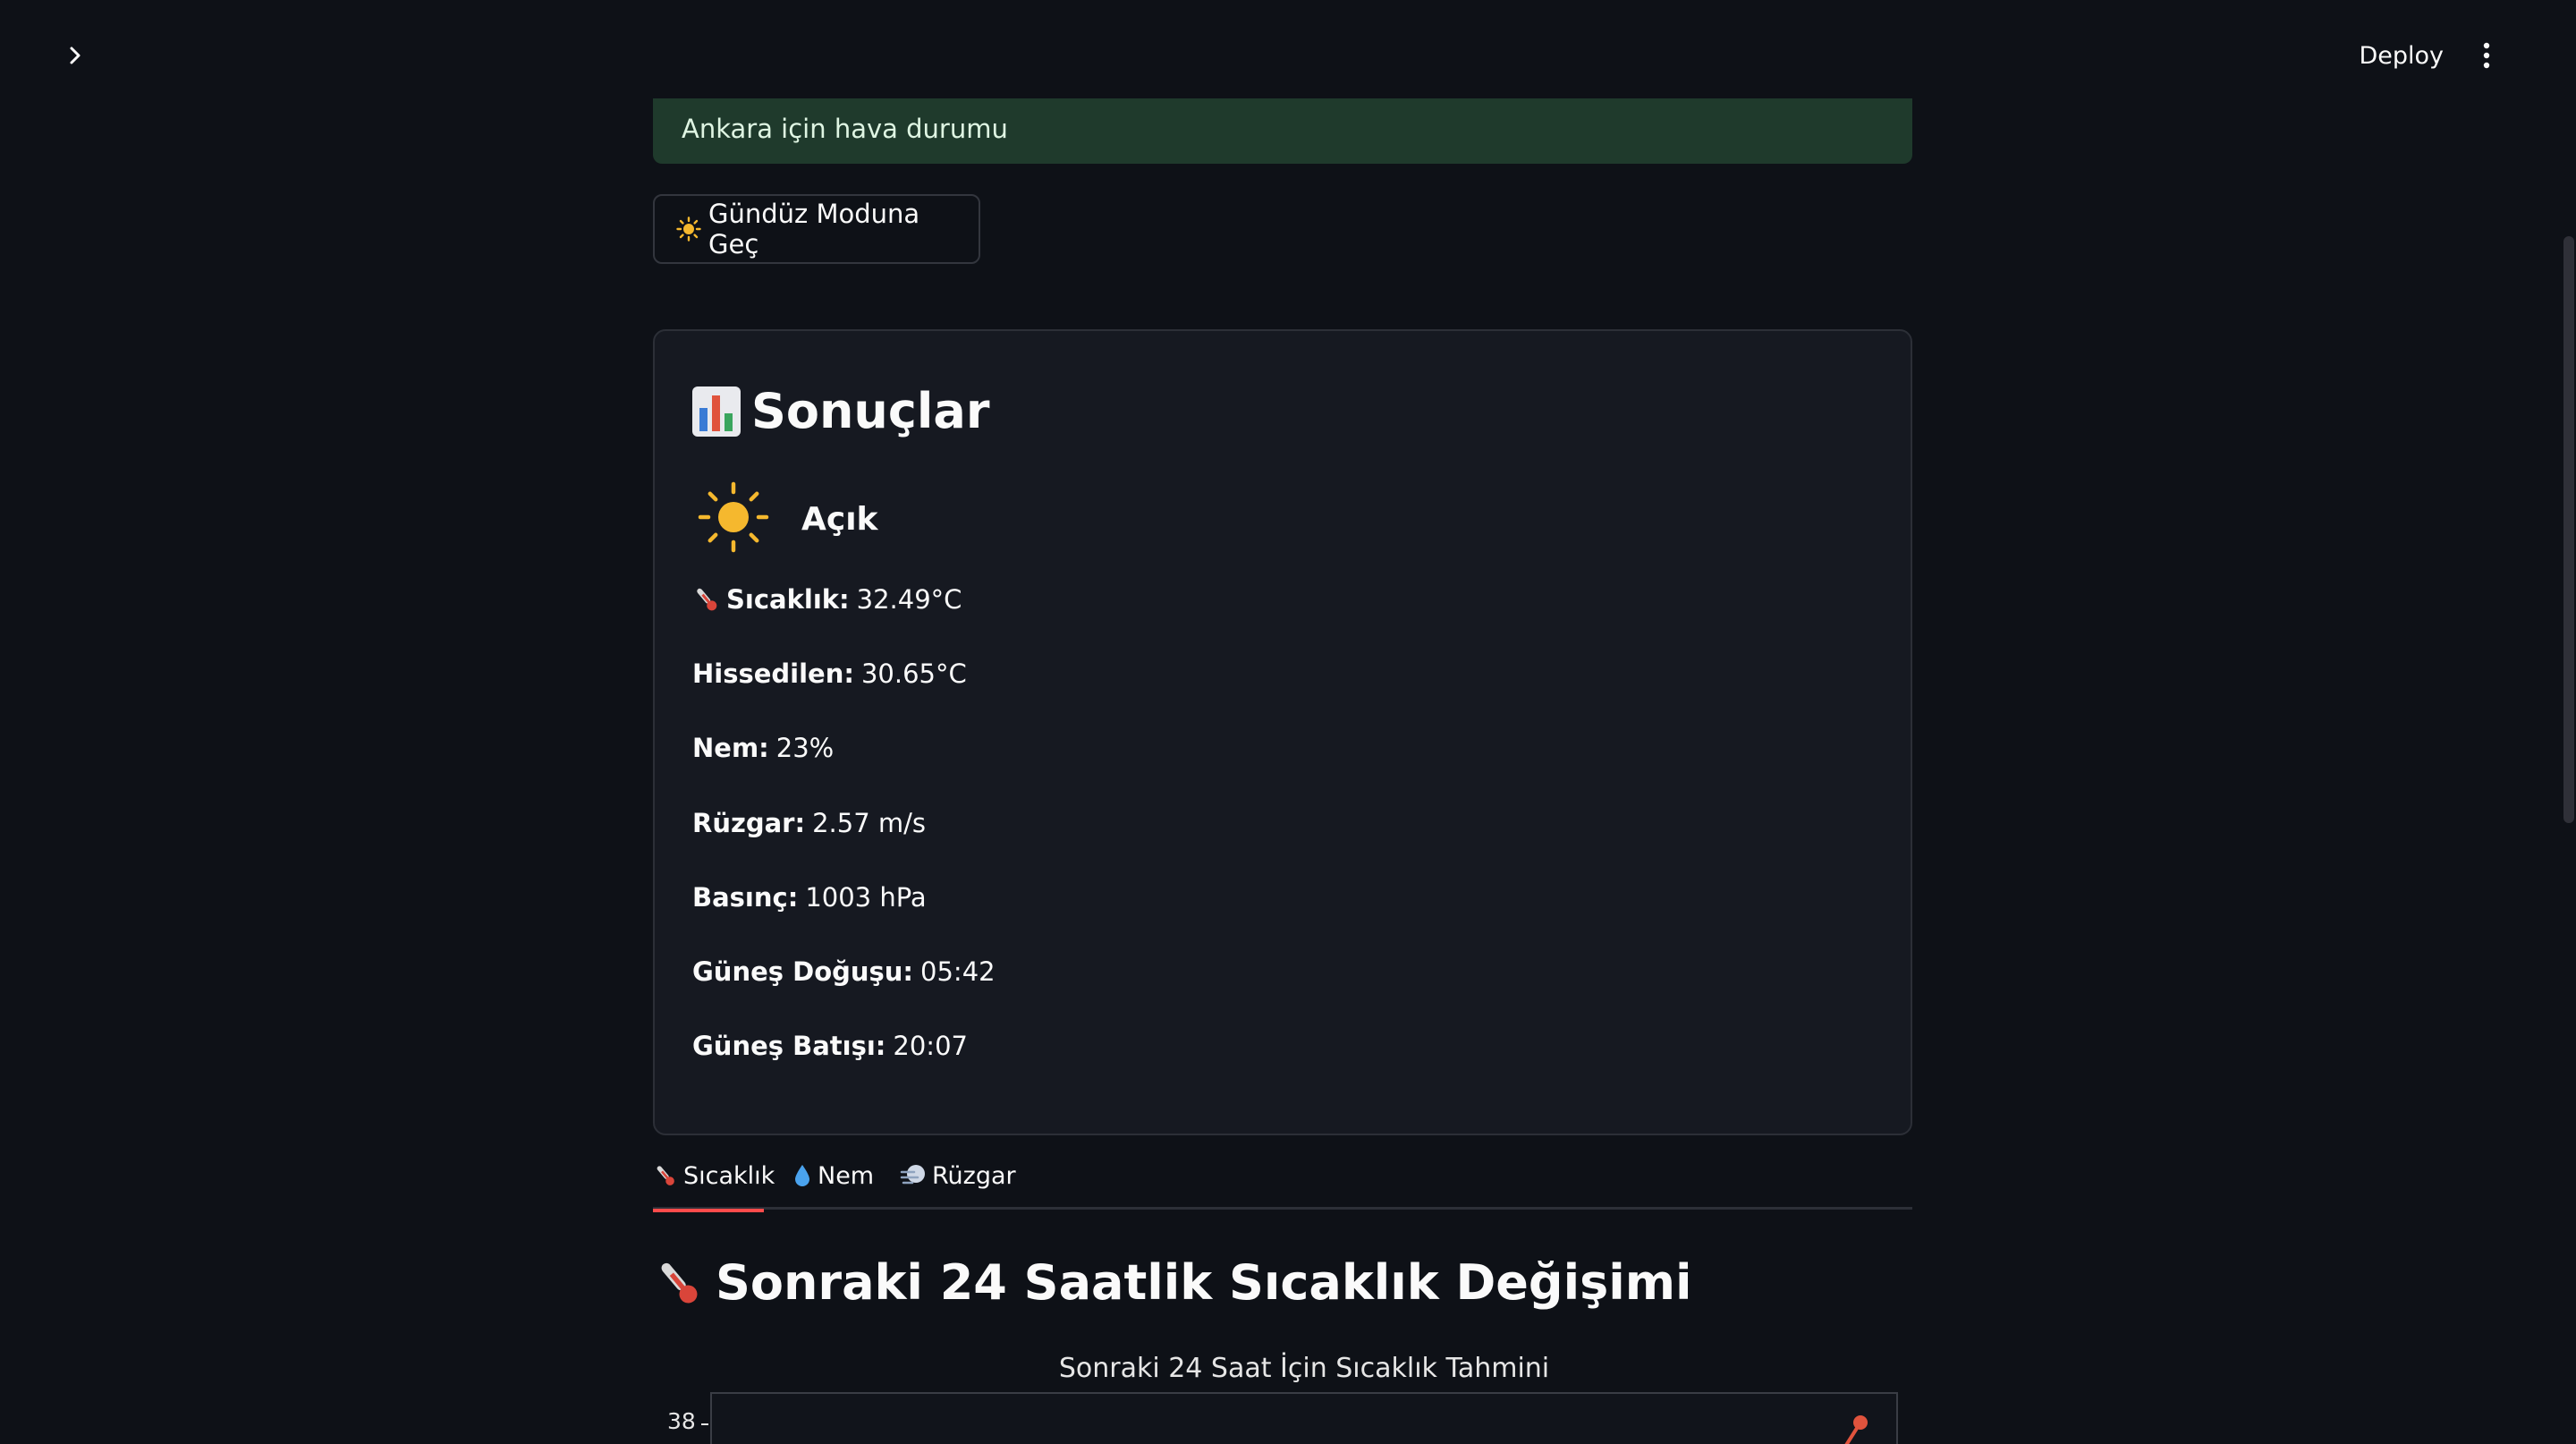  I want to click on temperature-line-chart, so click(1856, 1430).